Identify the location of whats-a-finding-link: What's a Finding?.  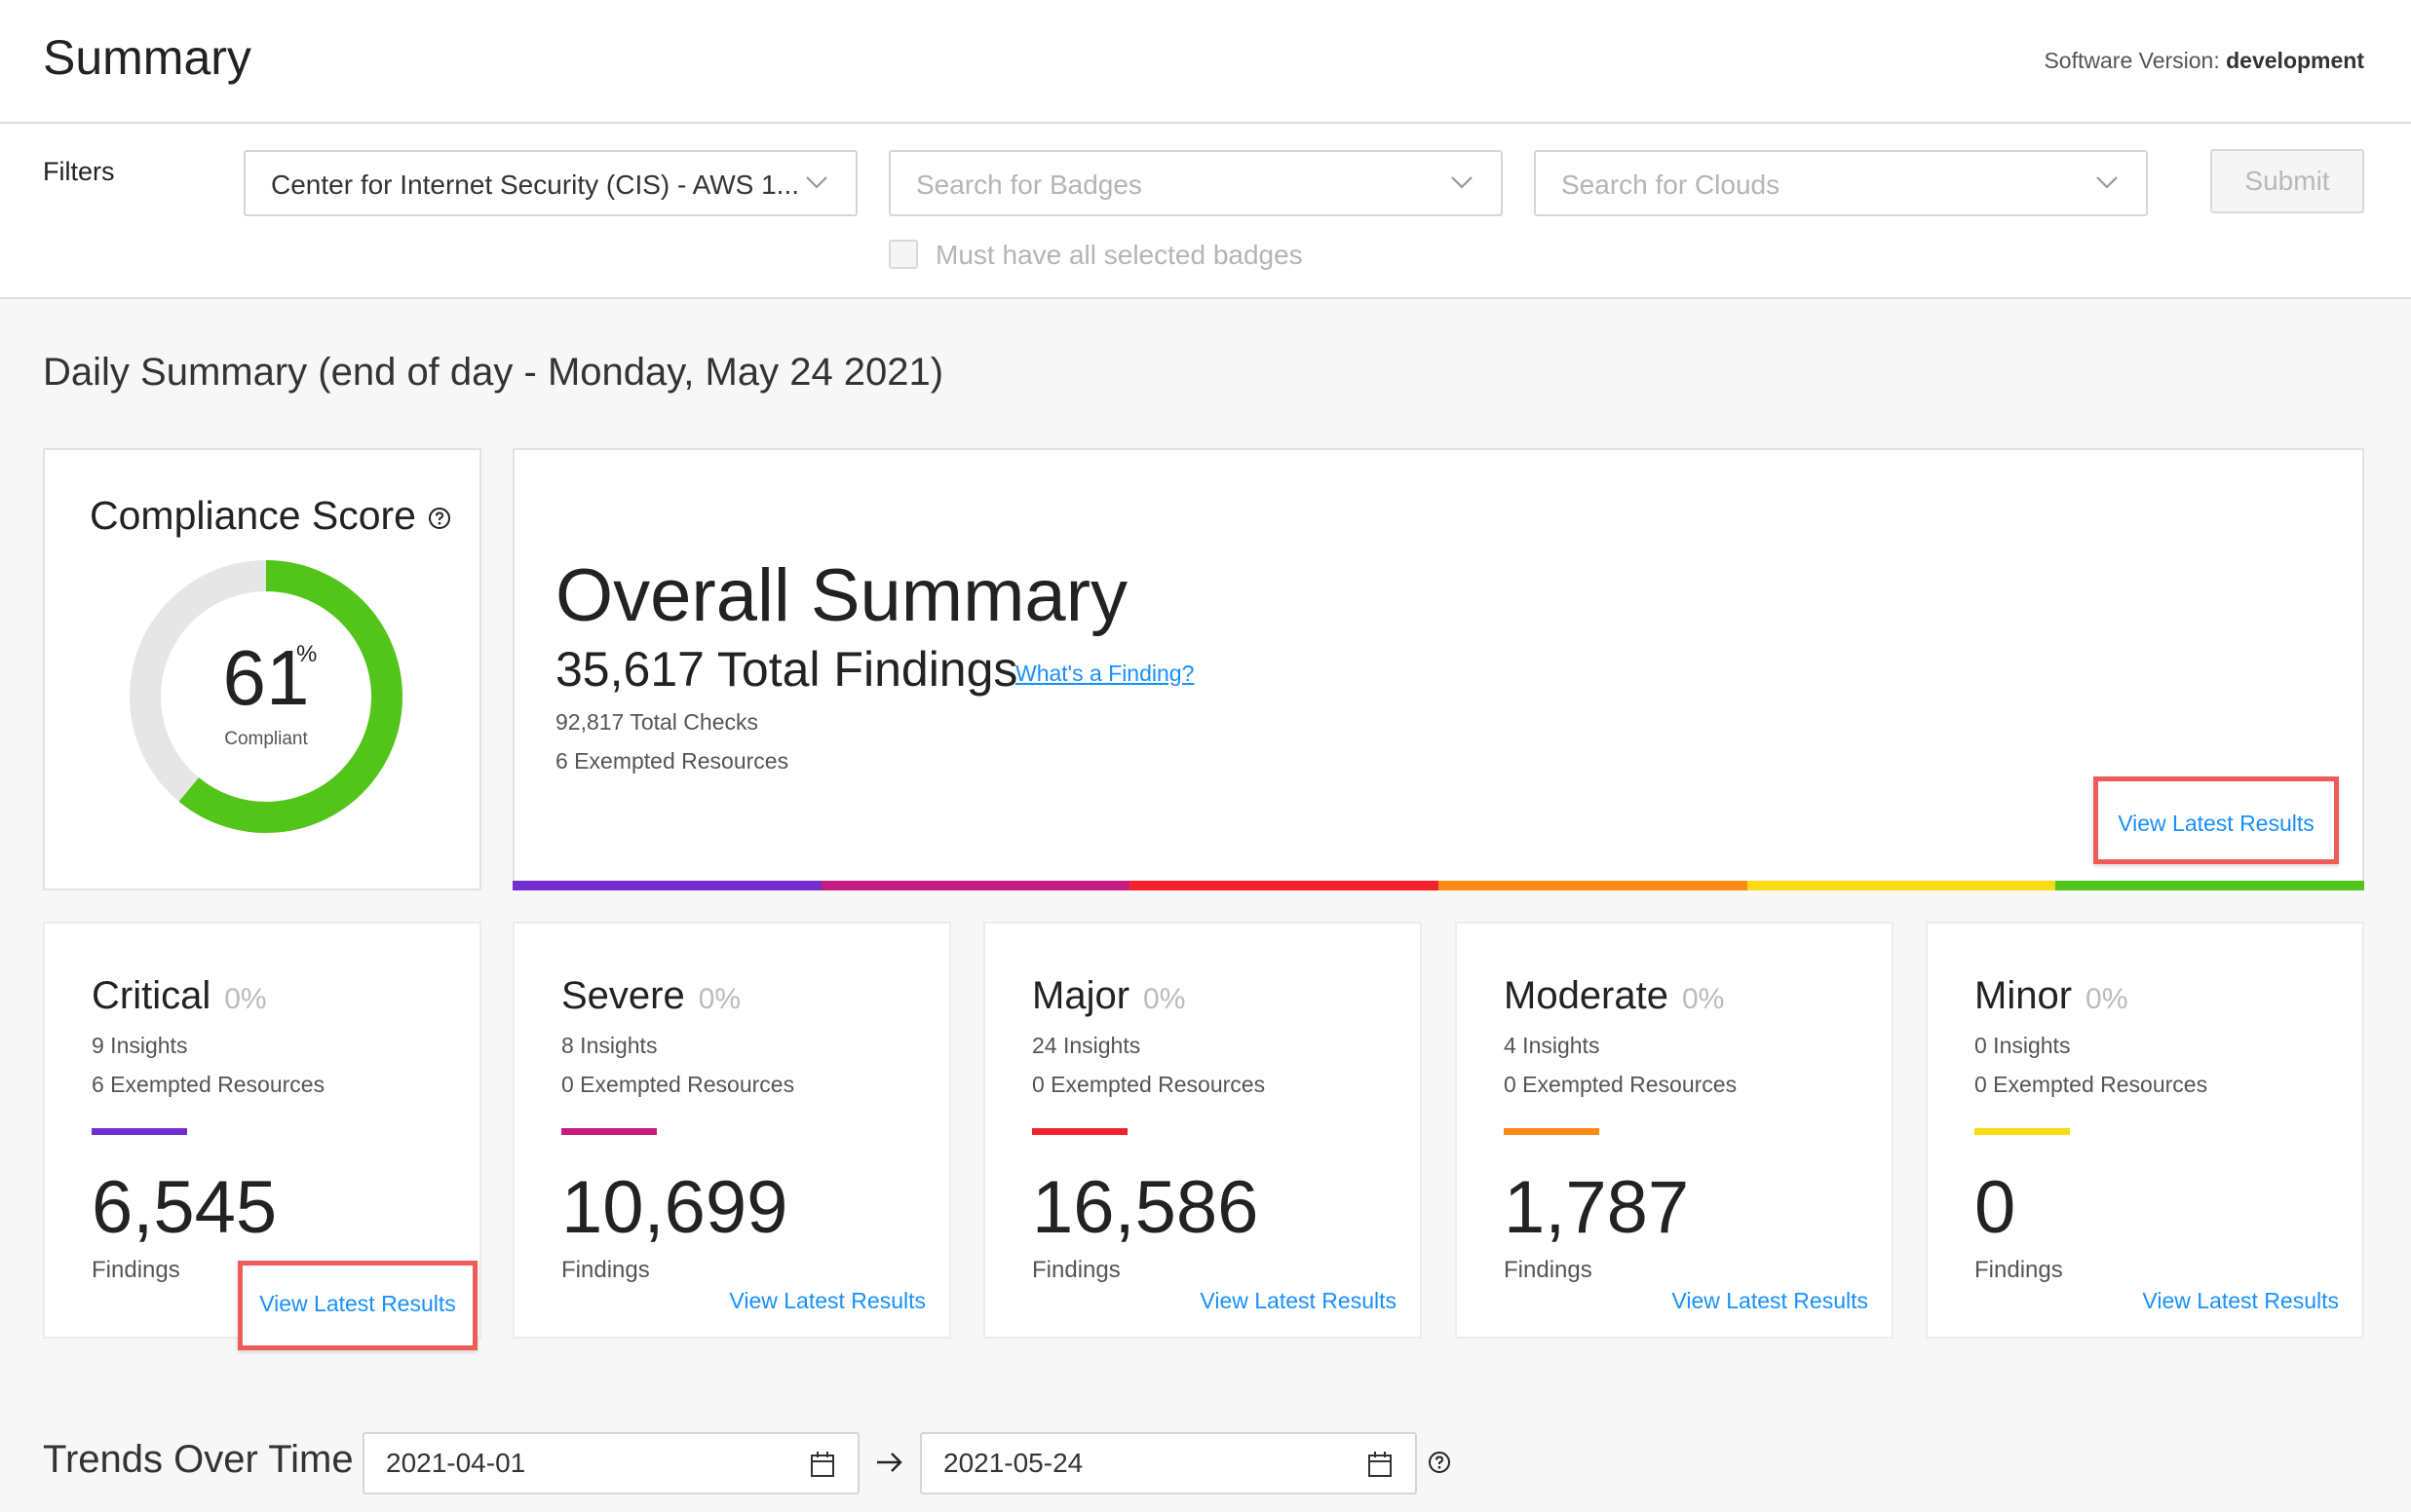
(1104, 674).